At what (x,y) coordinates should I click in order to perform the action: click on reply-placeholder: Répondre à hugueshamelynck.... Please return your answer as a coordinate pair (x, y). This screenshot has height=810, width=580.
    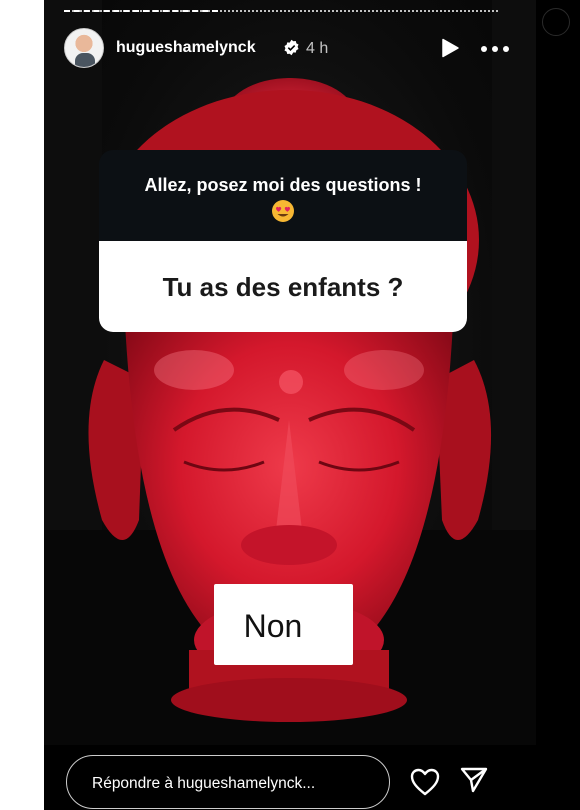
    Looking at the image, I should click on (204, 783).